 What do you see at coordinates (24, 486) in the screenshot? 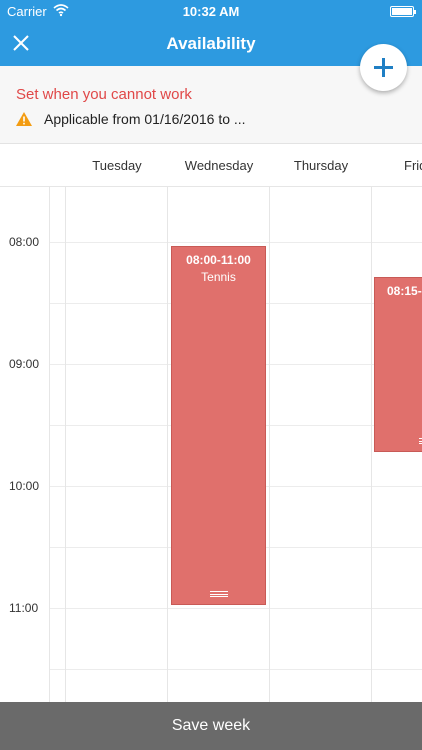
I see `hour-label: 10:00` at bounding box center [24, 486].